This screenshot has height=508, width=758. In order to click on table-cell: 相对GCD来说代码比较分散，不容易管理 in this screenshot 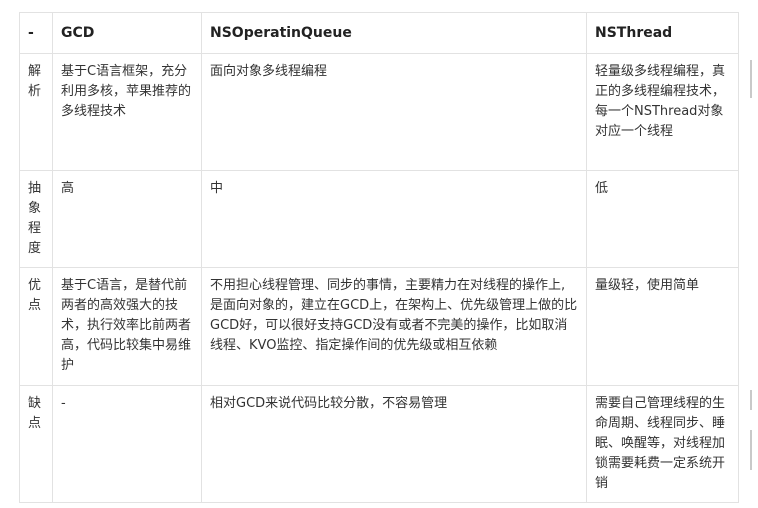, I will do `click(394, 444)`.